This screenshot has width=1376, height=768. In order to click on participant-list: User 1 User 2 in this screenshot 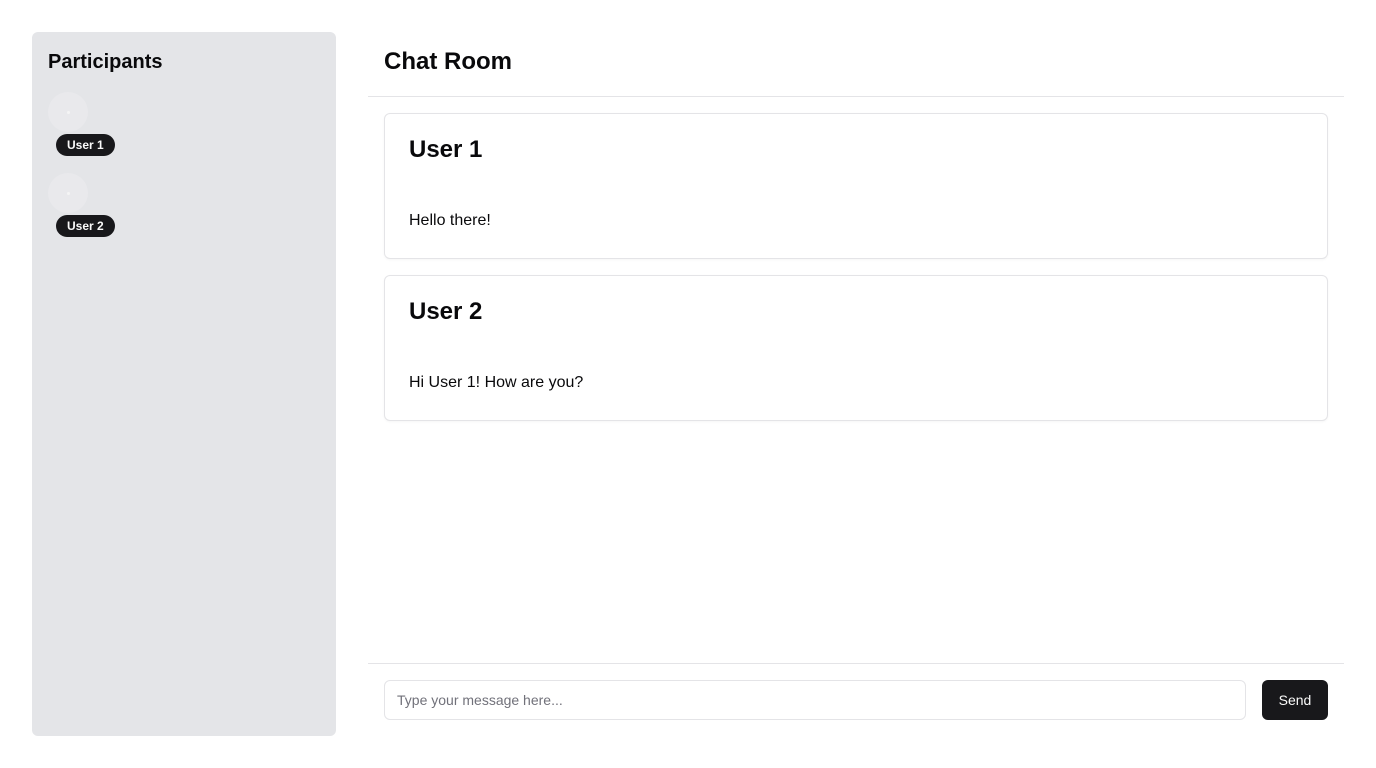, I will do `click(184, 173)`.